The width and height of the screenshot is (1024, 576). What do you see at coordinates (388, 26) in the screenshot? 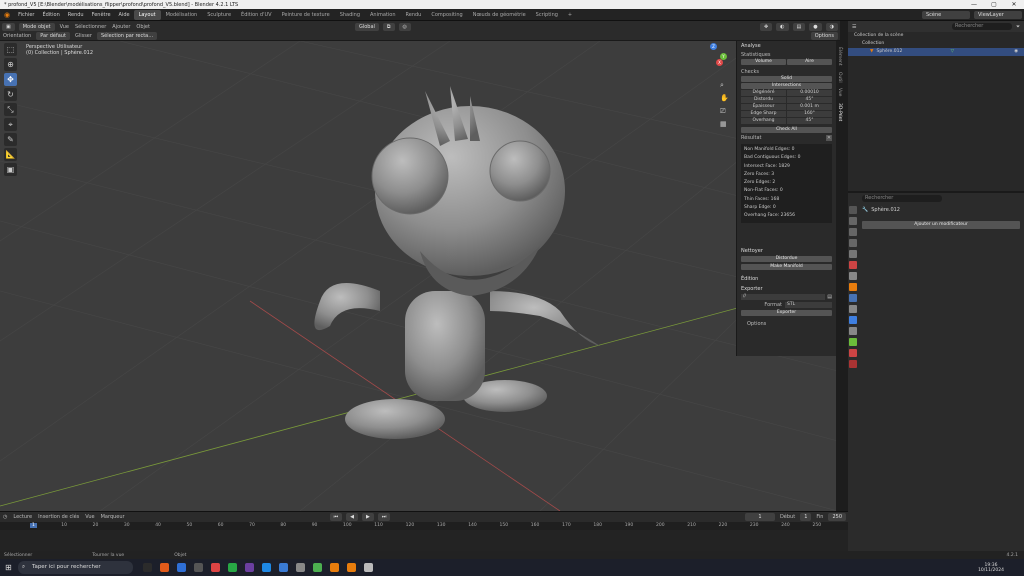
I see `snap-icon: ⧉` at bounding box center [388, 26].